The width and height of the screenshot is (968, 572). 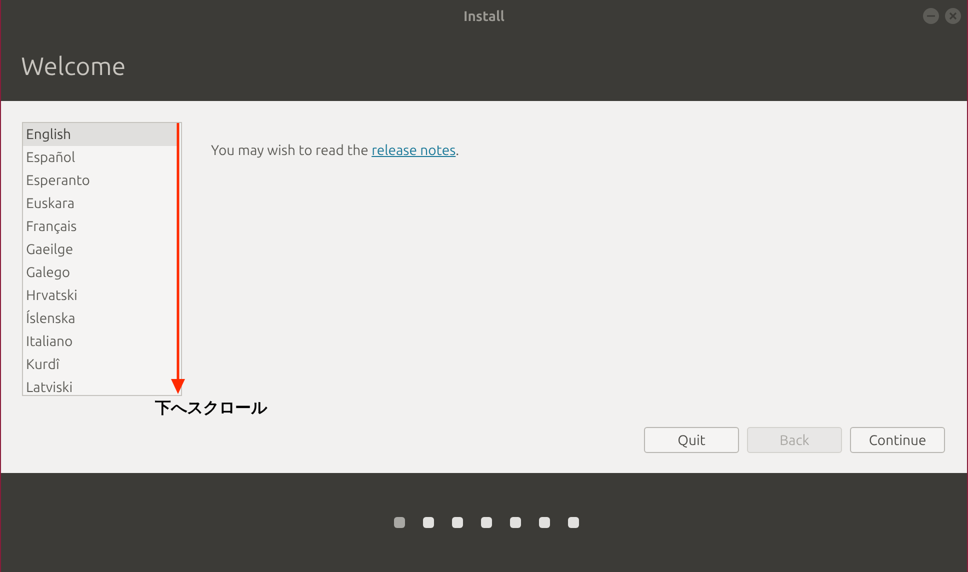 What do you see at coordinates (48, 272) in the screenshot?
I see `language-item: Galego` at bounding box center [48, 272].